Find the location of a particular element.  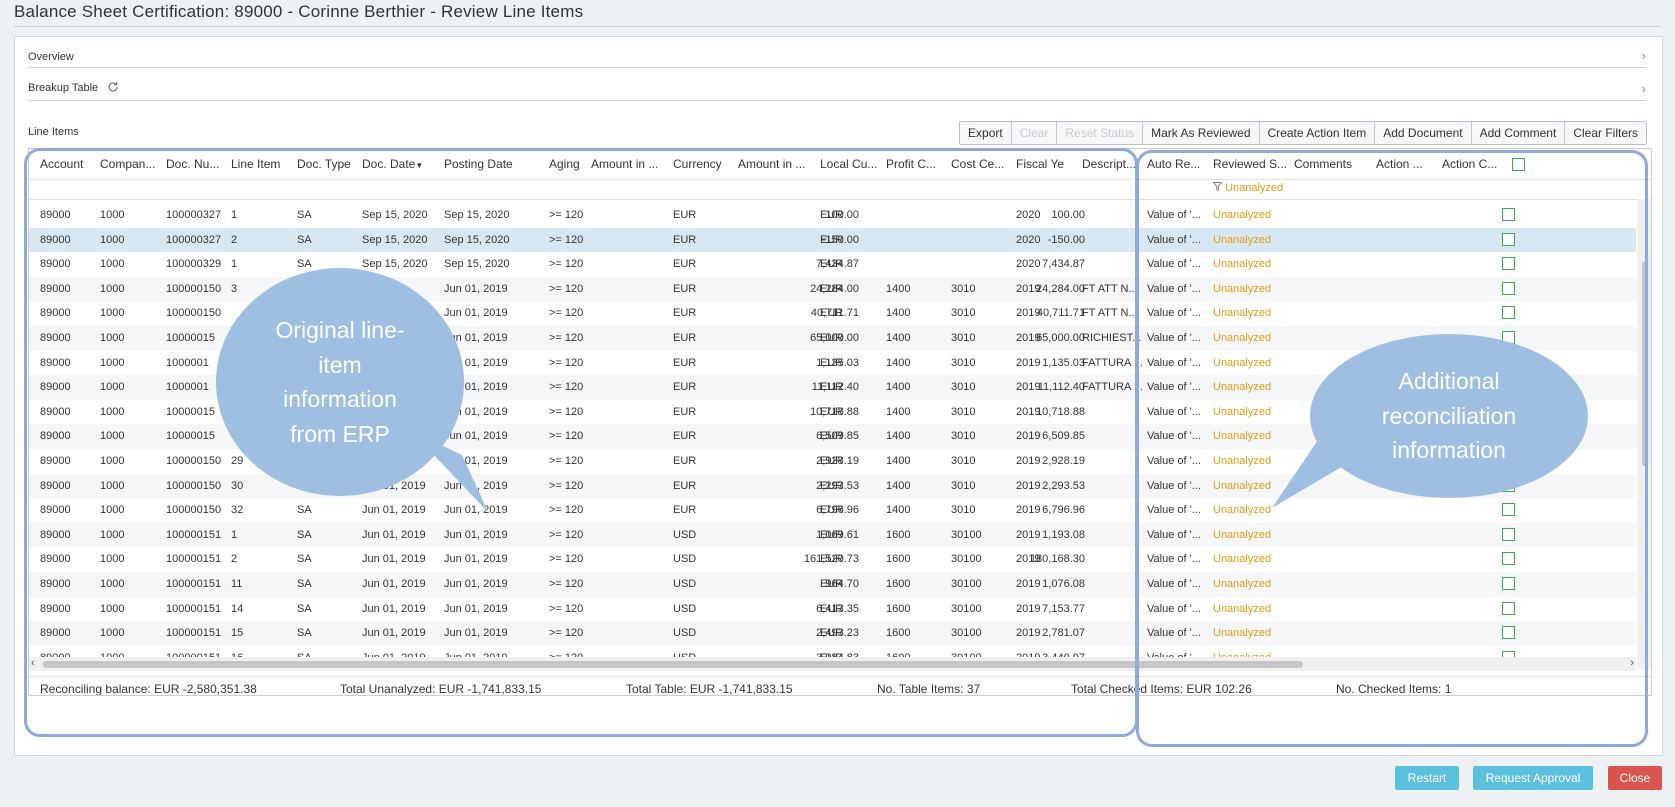

close-button: Close is located at coordinates (1635, 778).